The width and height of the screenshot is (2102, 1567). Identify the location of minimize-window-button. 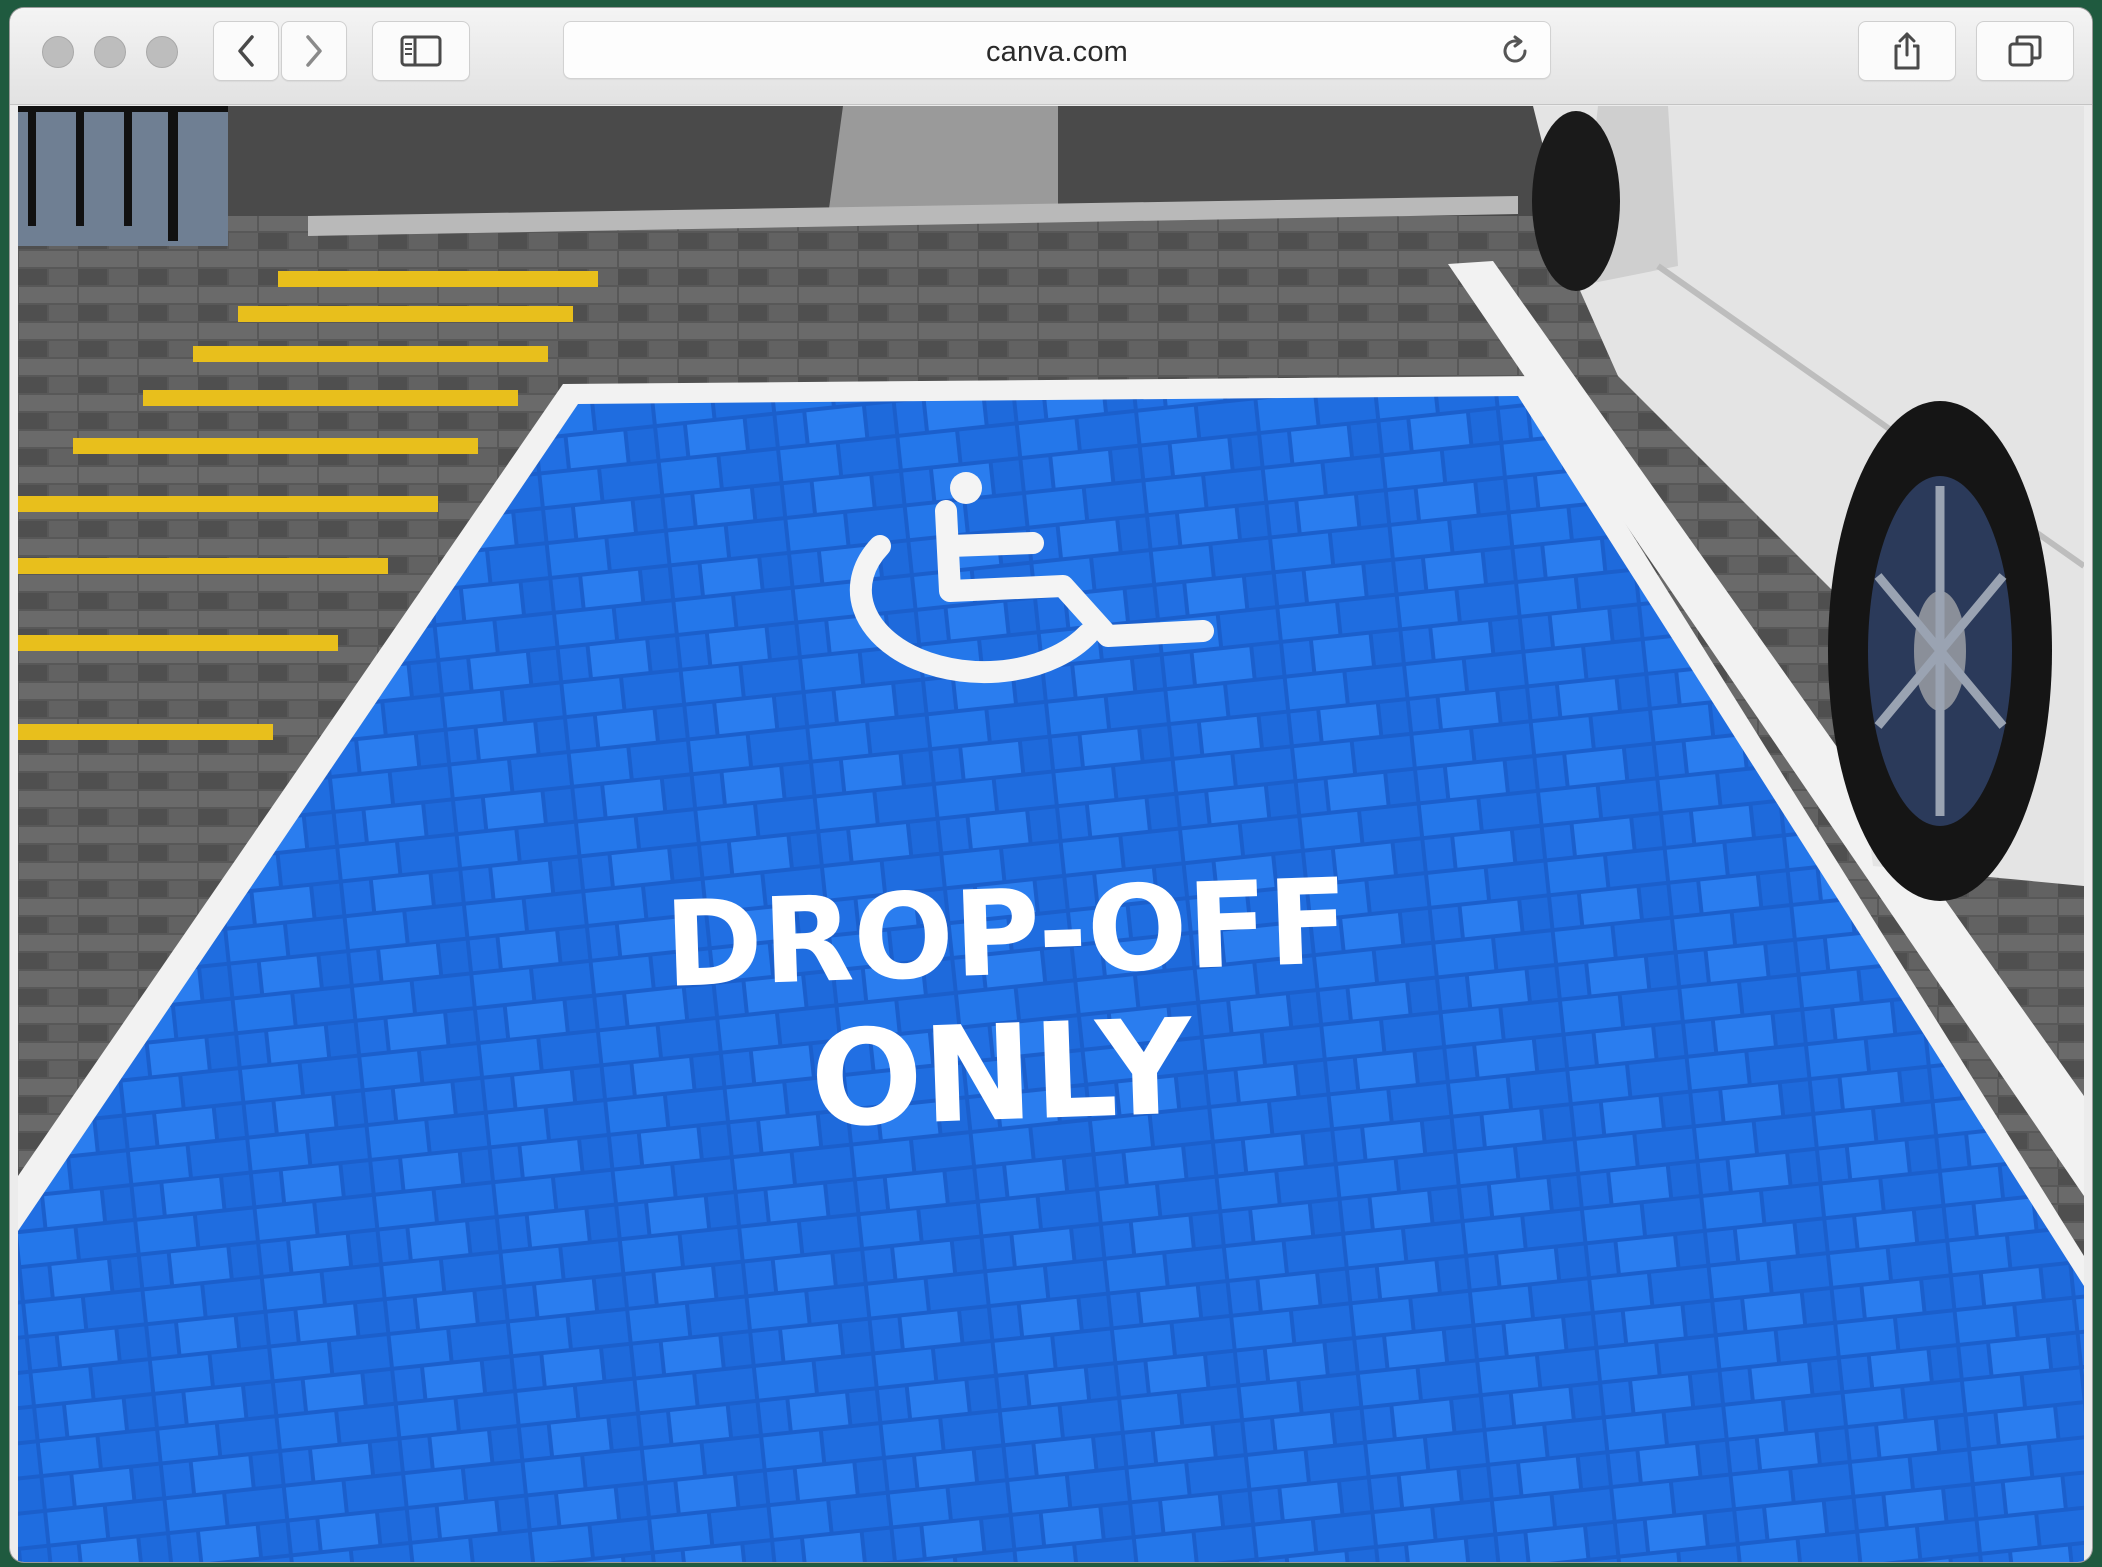
(110, 52).